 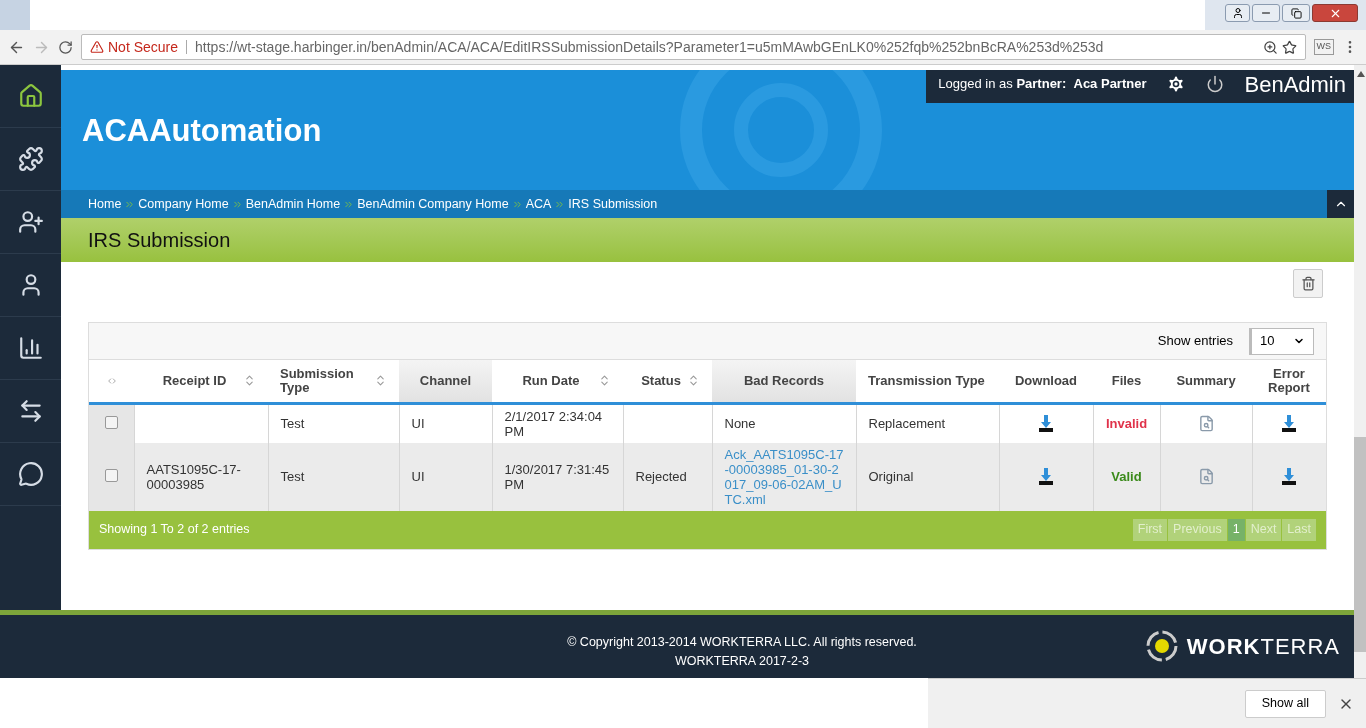 What do you see at coordinates (1295, 84) in the screenshot?
I see `brand-name: BenAdmin` at bounding box center [1295, 84].